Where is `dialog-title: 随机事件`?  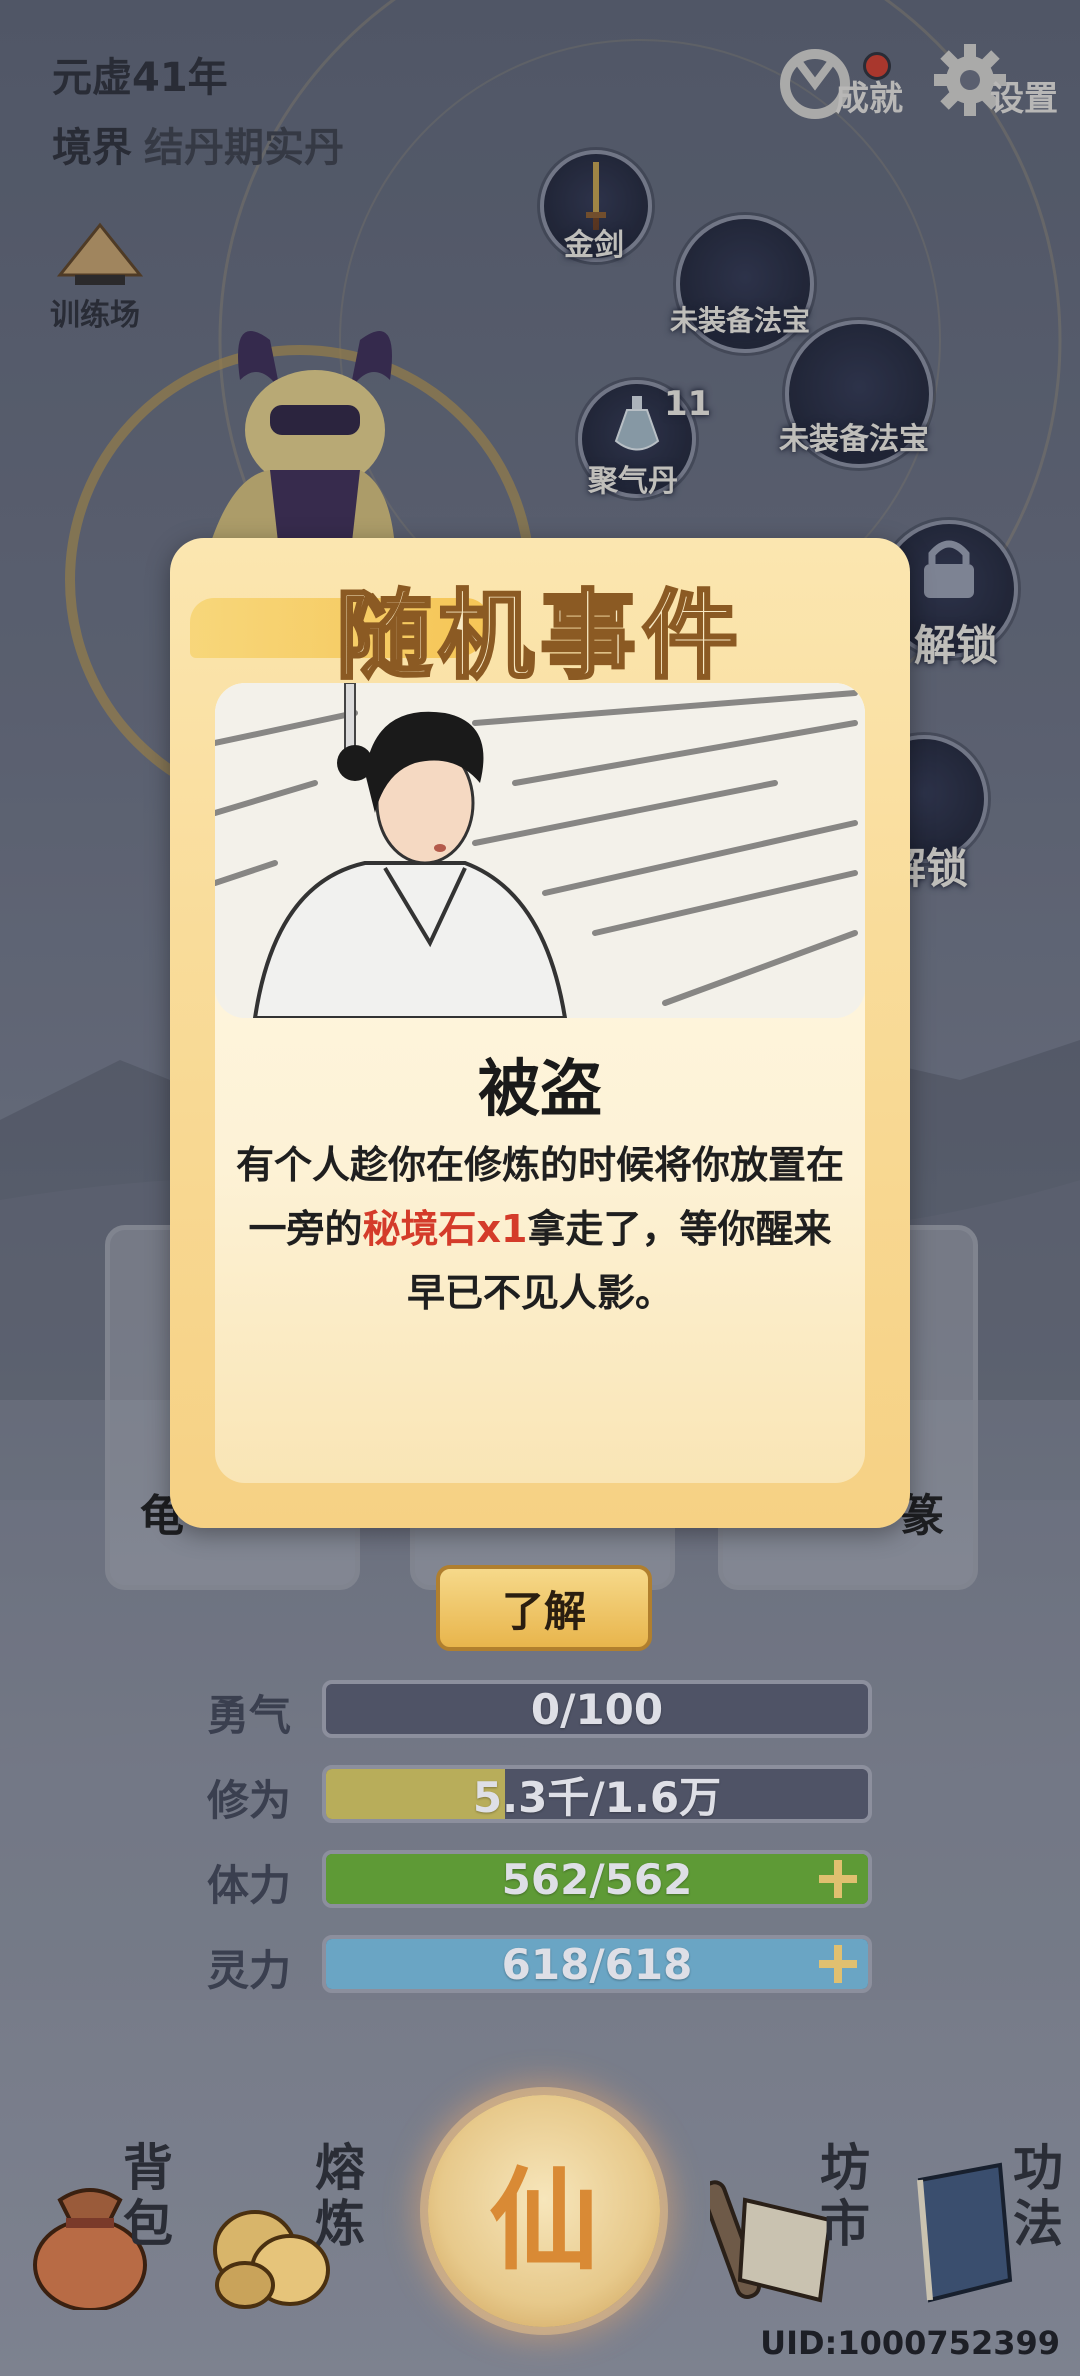 dialog-title: 随机事件 is located at coordinates (539, 636).